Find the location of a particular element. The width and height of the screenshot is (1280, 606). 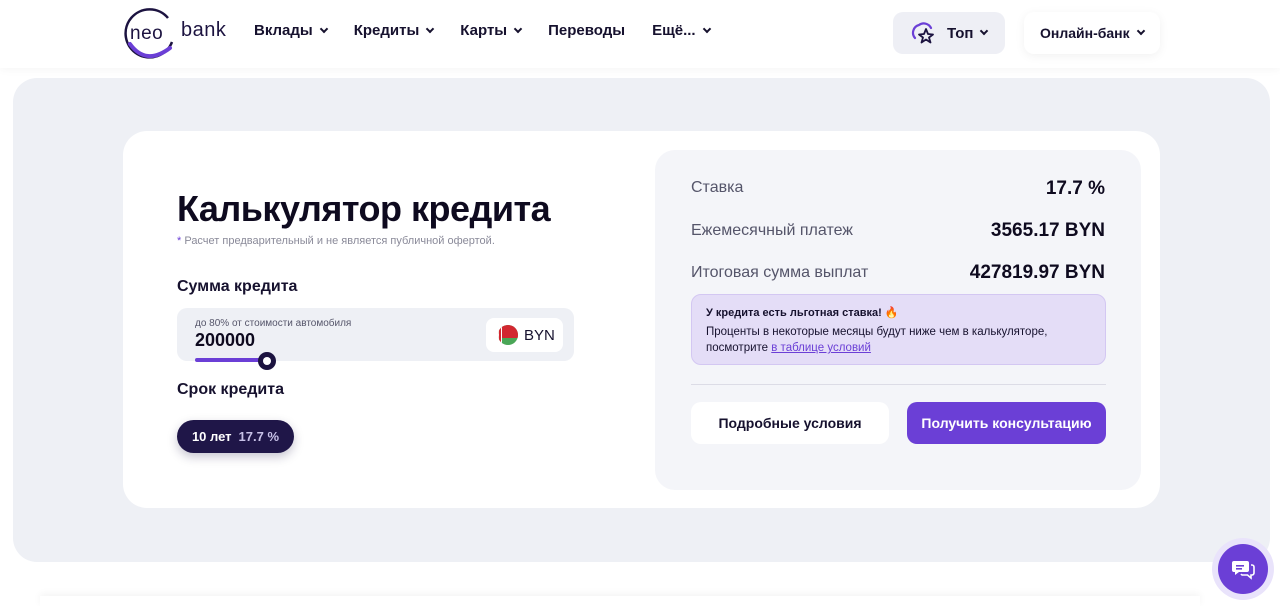

rate-value: 17.7 % is located at coordinates (1075, 188).